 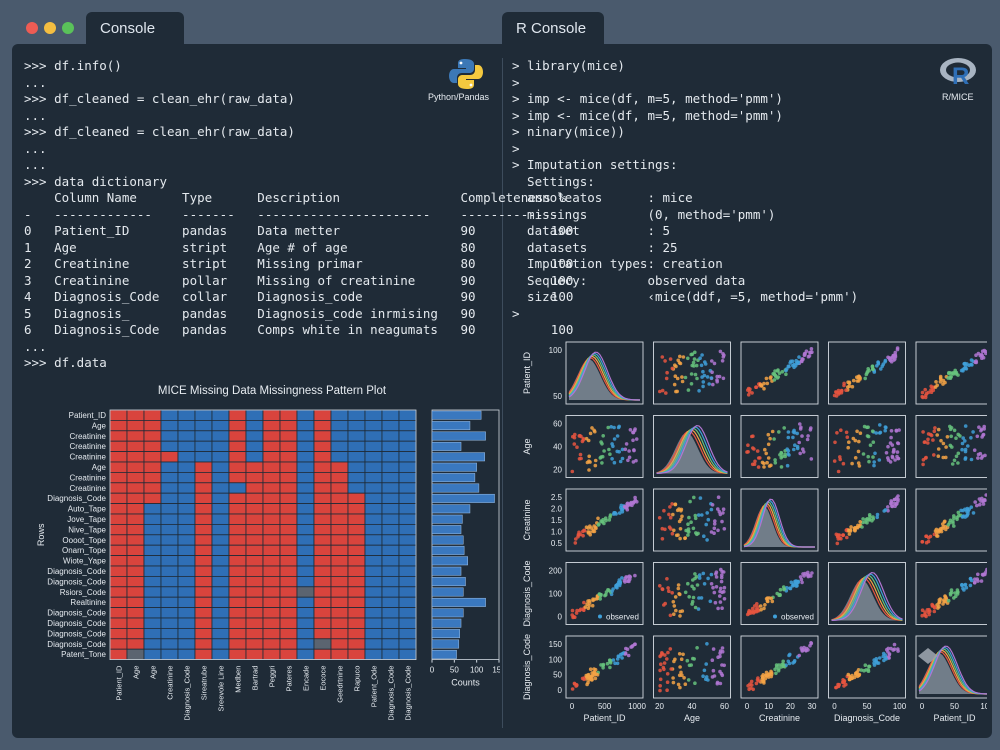 I want to click on y-tick-label: 0, so click(x=560, y=617).